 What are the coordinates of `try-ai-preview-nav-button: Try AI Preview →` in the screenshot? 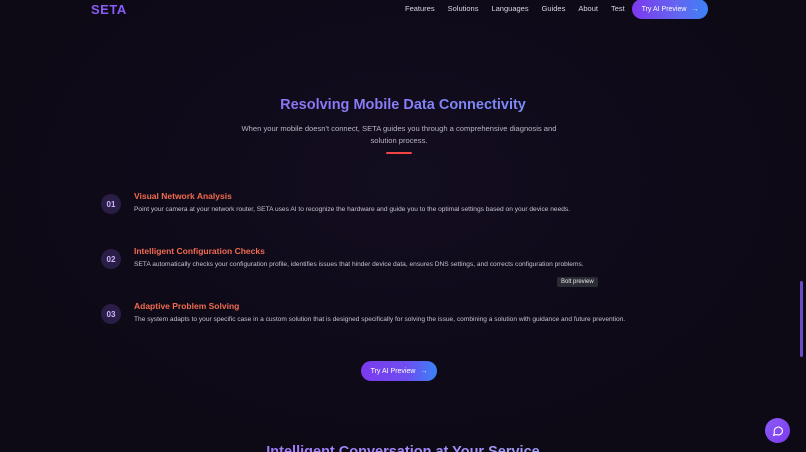 It's located at (670, 9).